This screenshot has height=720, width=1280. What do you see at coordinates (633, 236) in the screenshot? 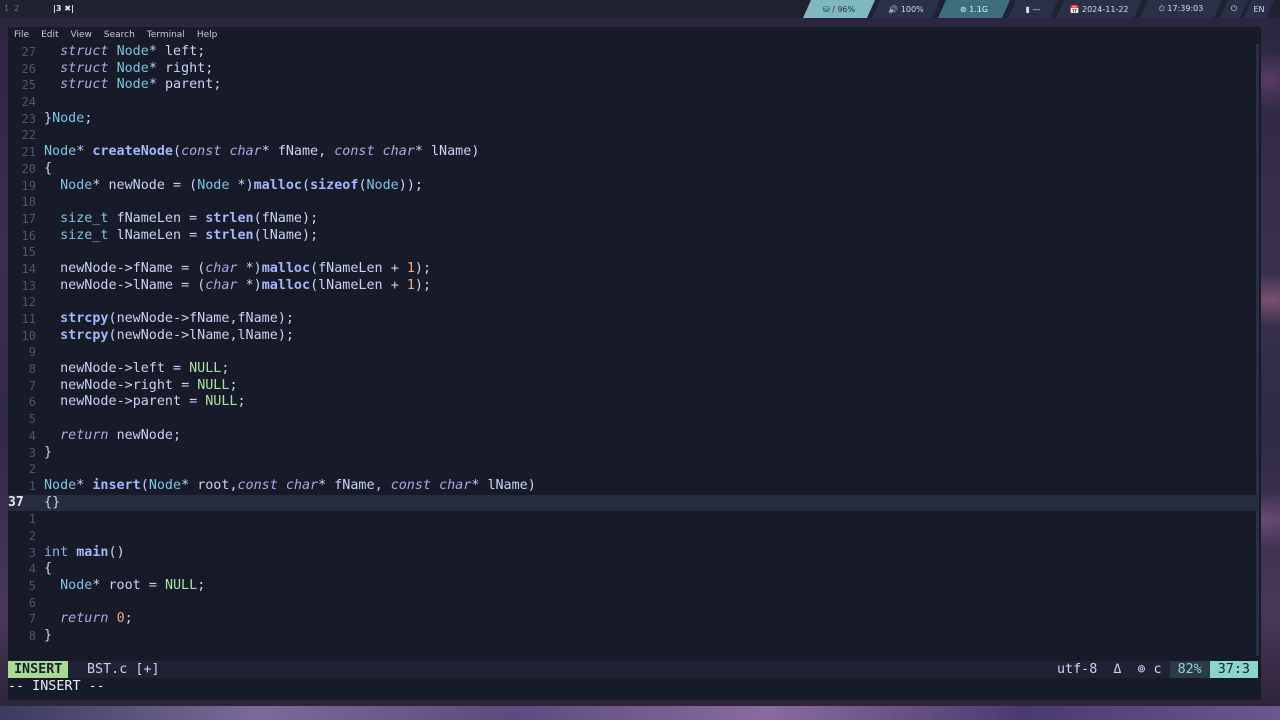
I see `code-line: 16 size_t lNameLen = strlen(lName);` at bounding box center [633, 236].